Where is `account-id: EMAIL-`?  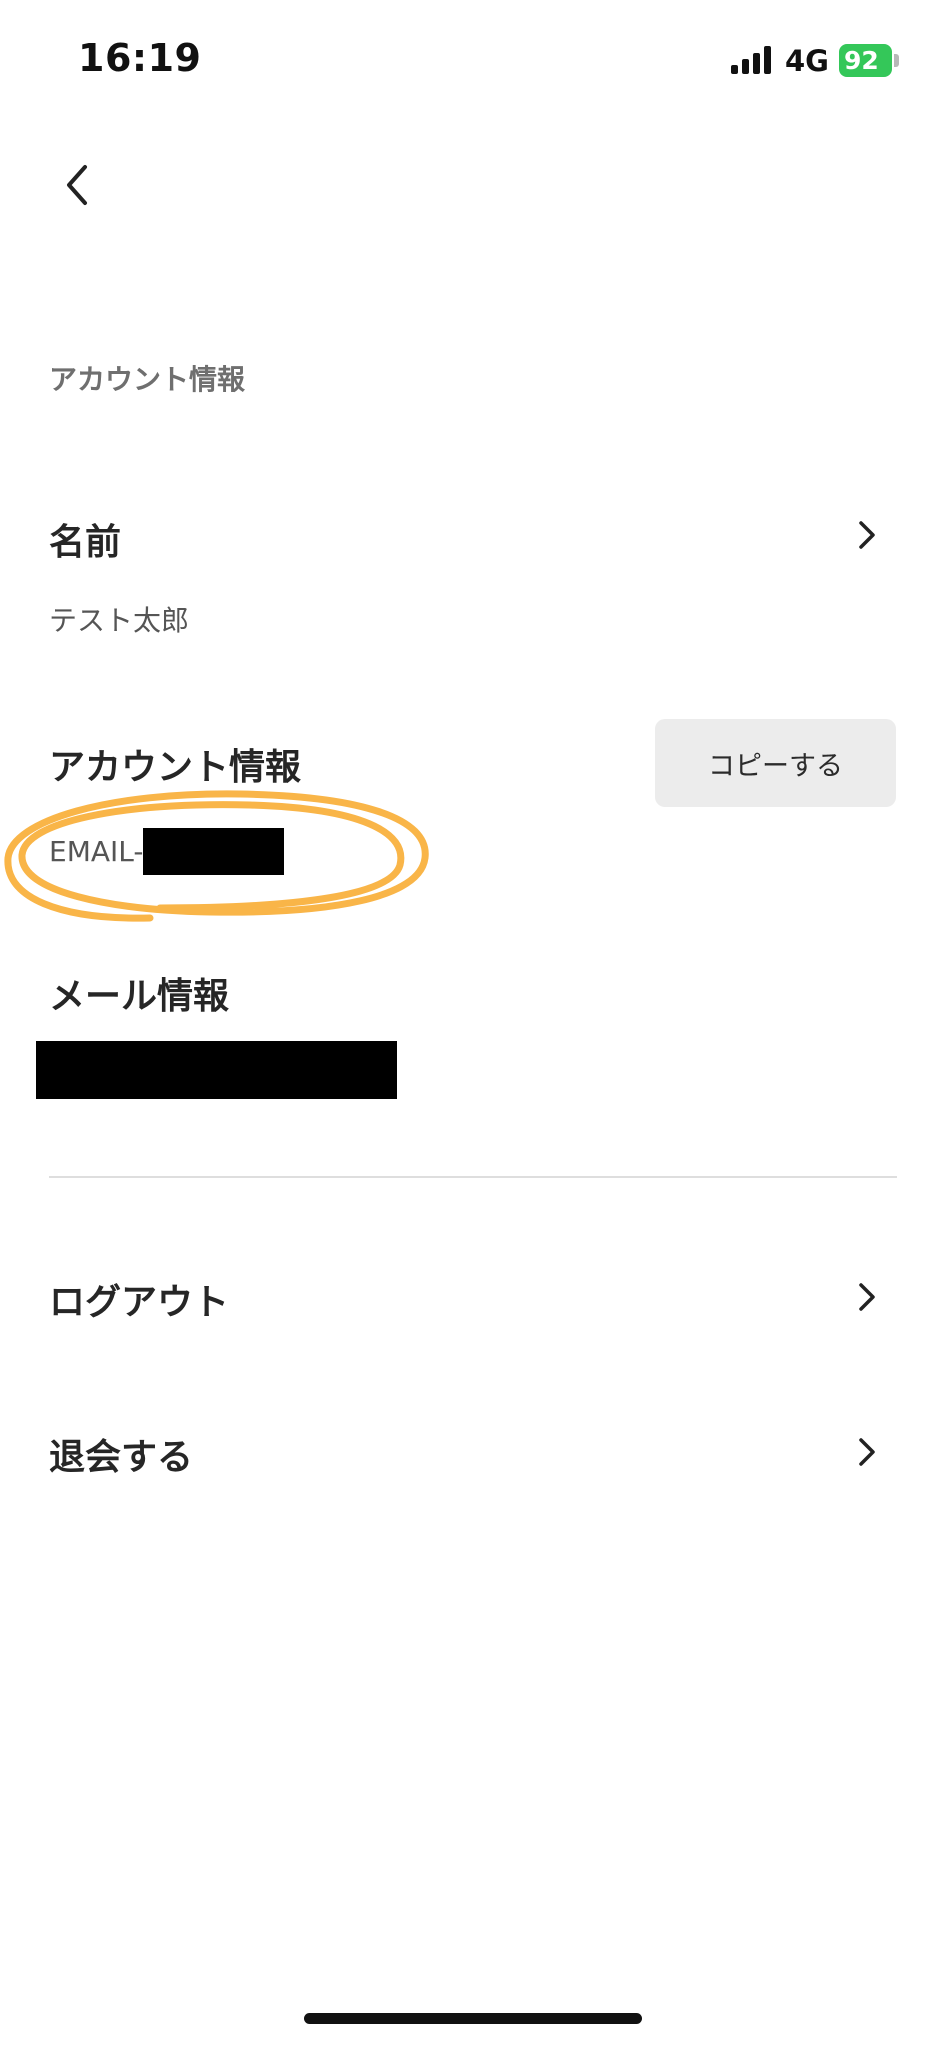
account-id: EMAIL- is located at coordinates (167, 851).